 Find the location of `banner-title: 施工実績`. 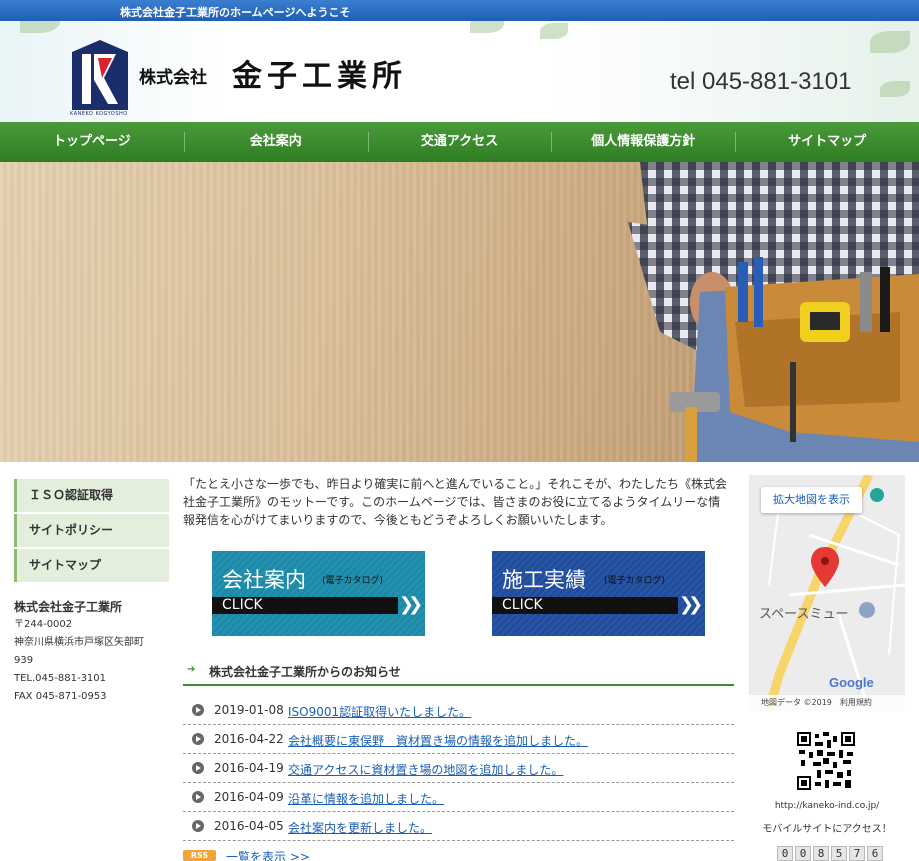

banner-title: 施工実績 is located at coordinates (544, 580).